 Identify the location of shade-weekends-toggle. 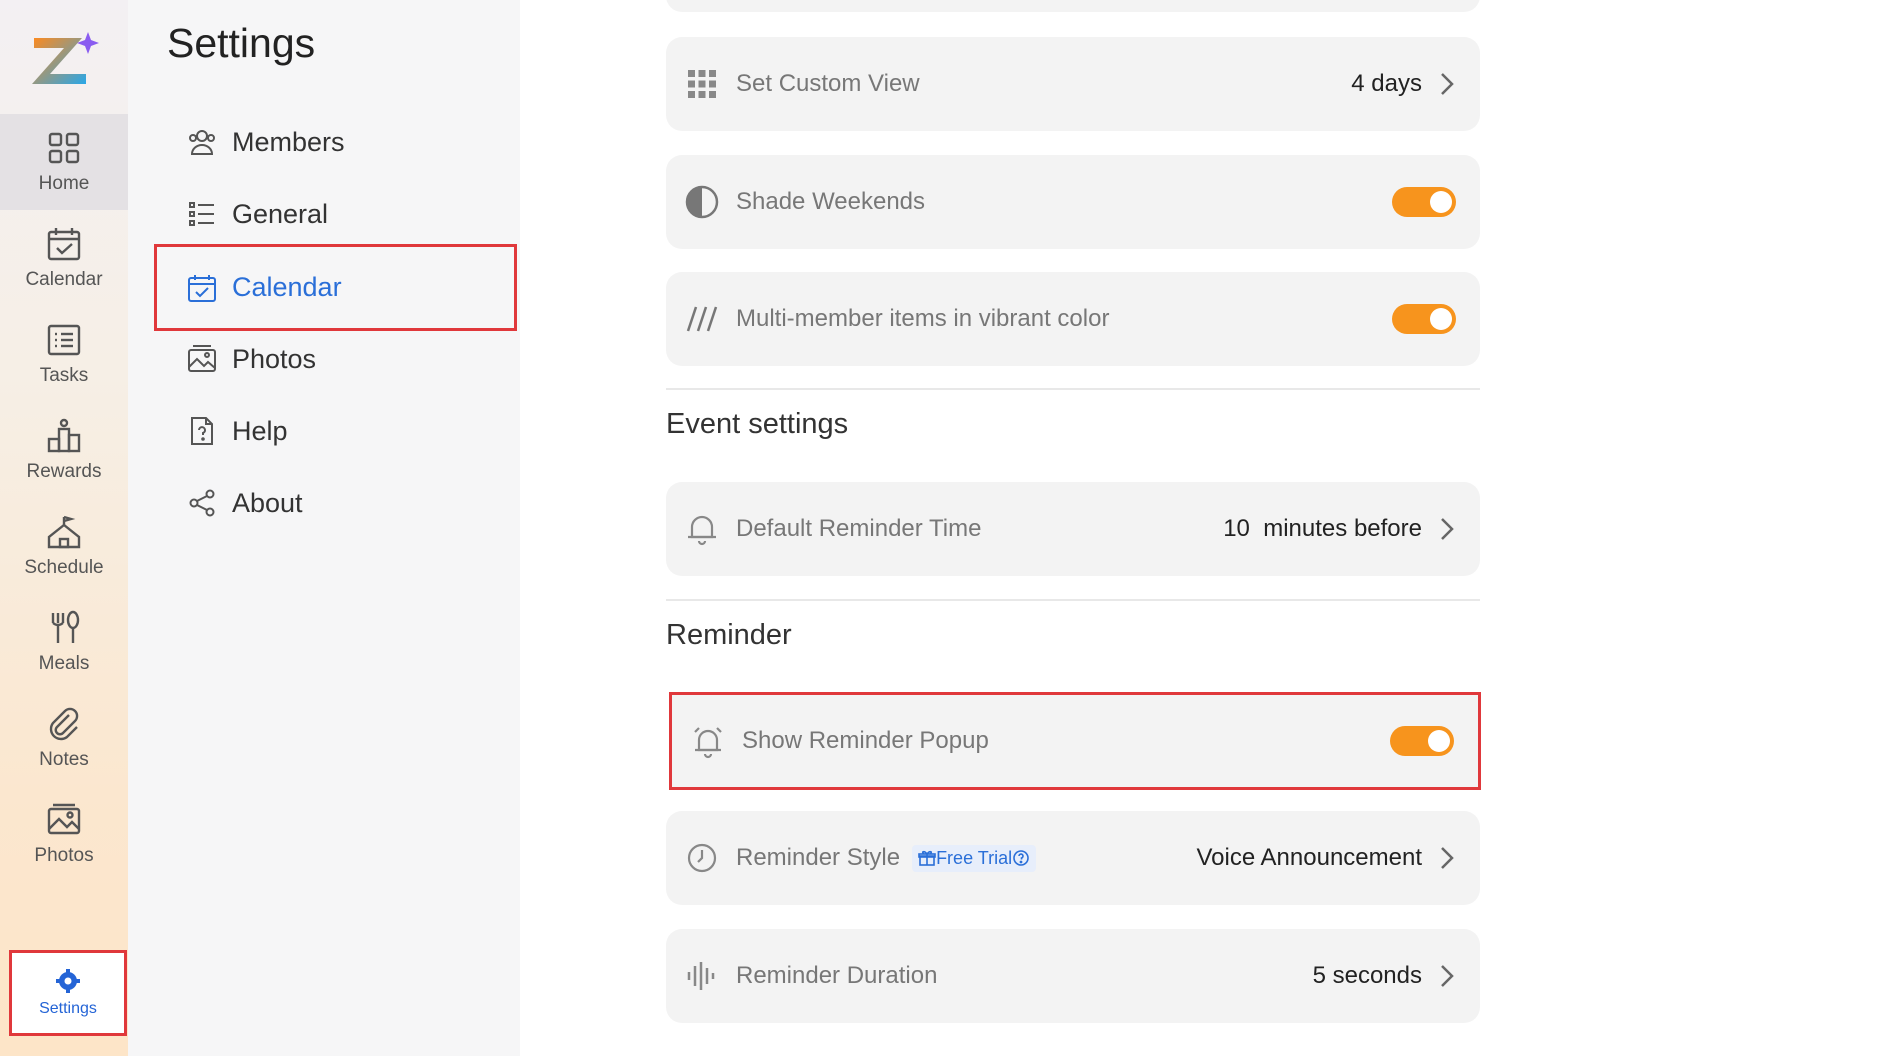
(1424, 202).